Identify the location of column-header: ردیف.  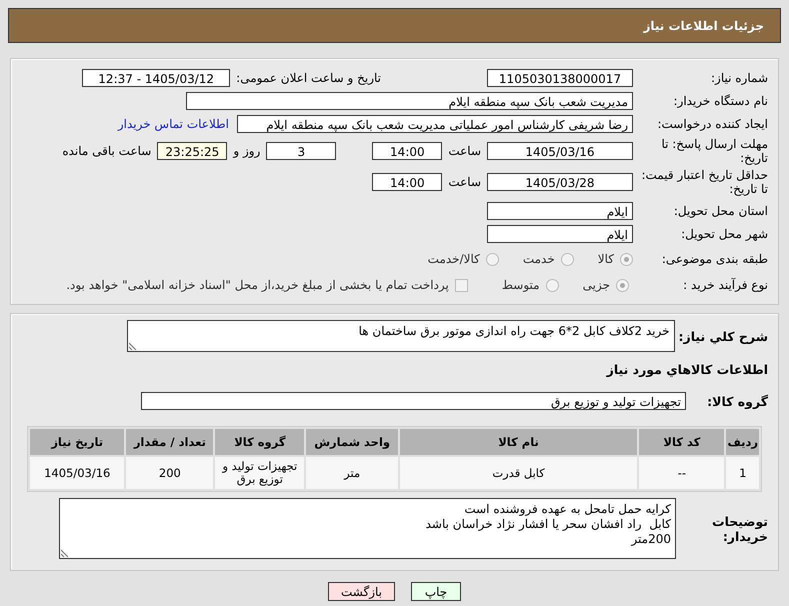
(742, 442).